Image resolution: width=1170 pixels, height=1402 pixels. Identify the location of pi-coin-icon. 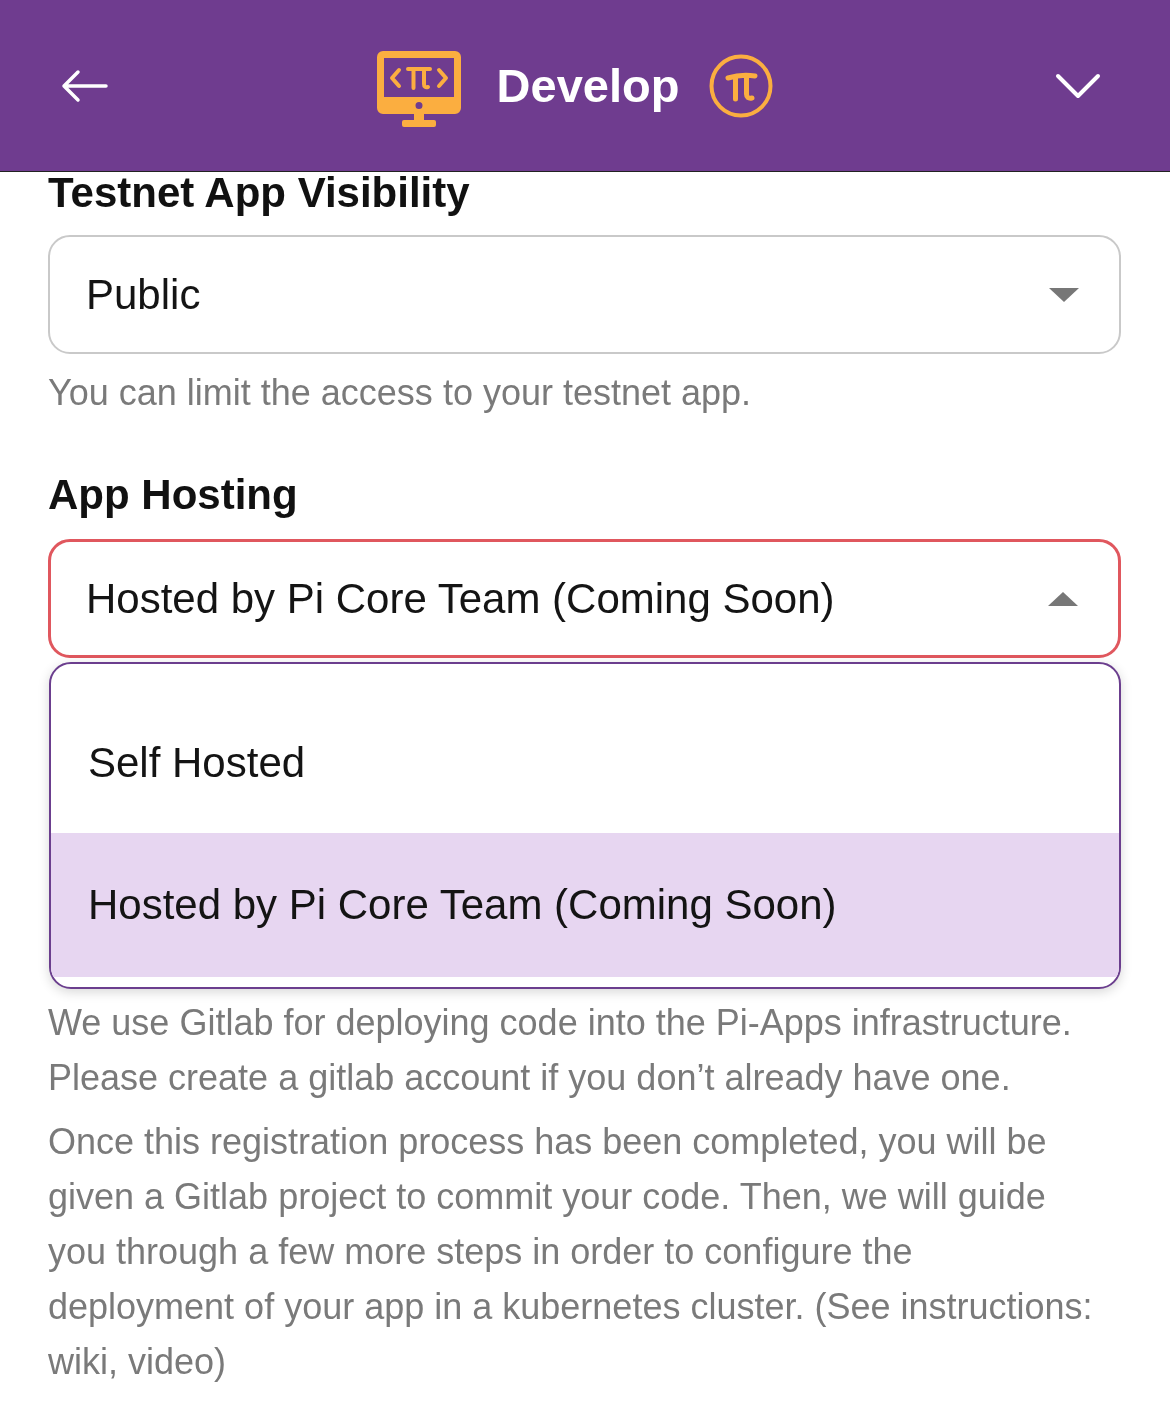
(741, 85).